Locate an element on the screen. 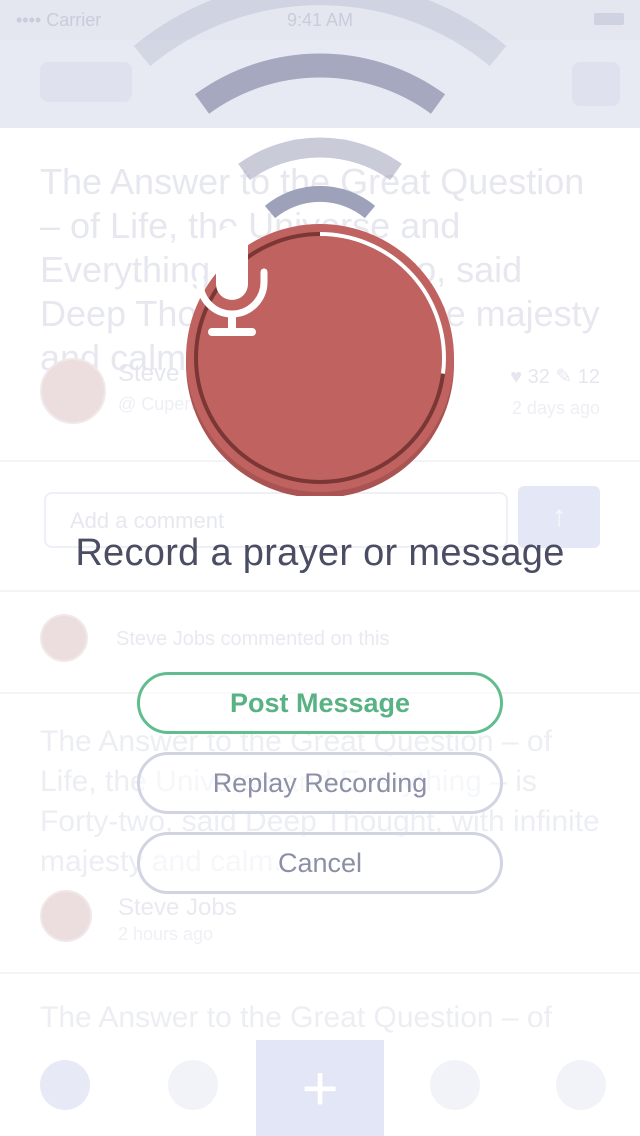 Image resolution: width=640 pixels, height=1136 pixels. sound-waves-icon is located at coordinates (320, 109).